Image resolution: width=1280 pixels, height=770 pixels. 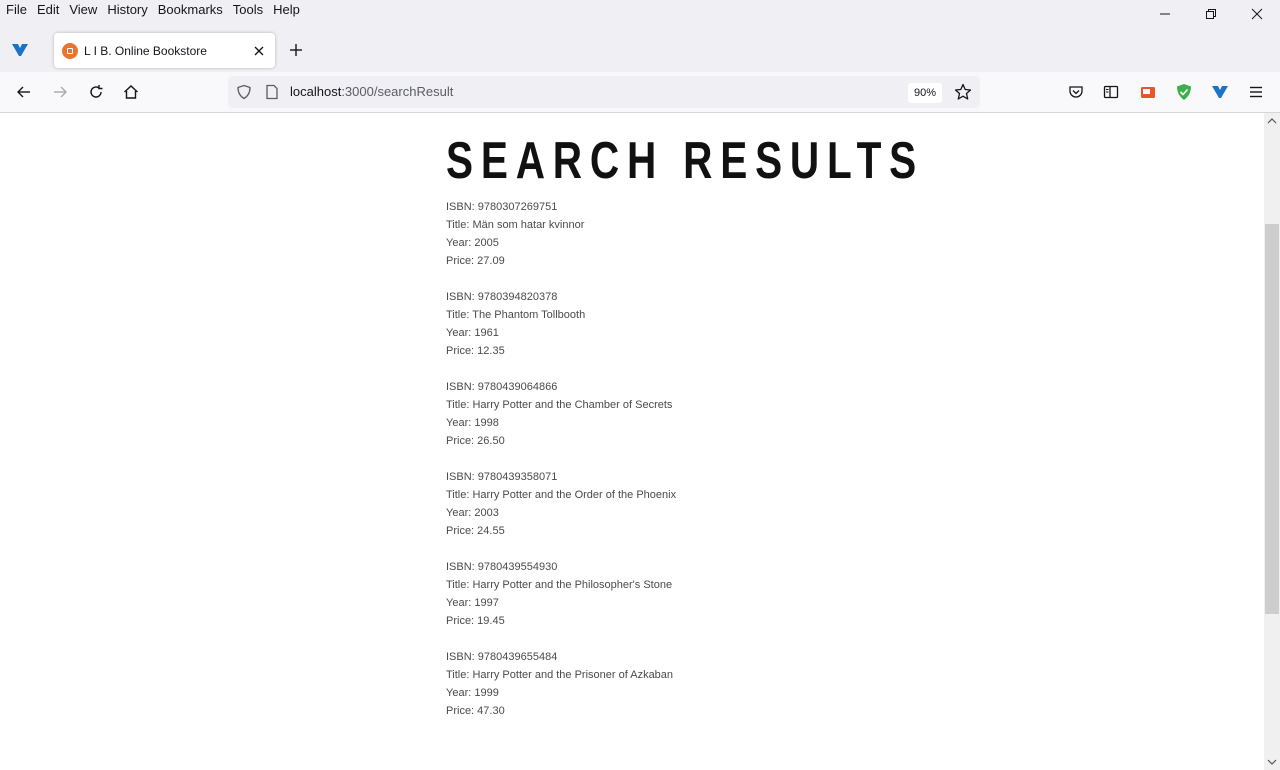 I want to click on tab-title: L I B. Online Bookstore, so click(x=145, y=50).